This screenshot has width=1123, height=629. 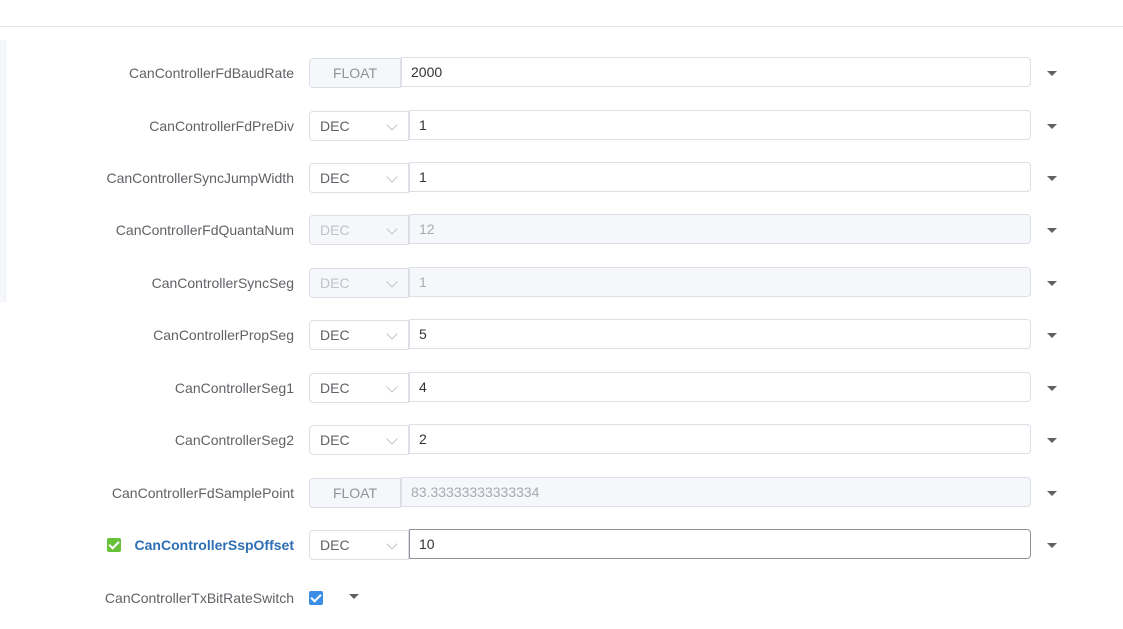 I want to click on param-row-seg1: CanControllerSeg1 DEC 4, so click(x=561, y=388).